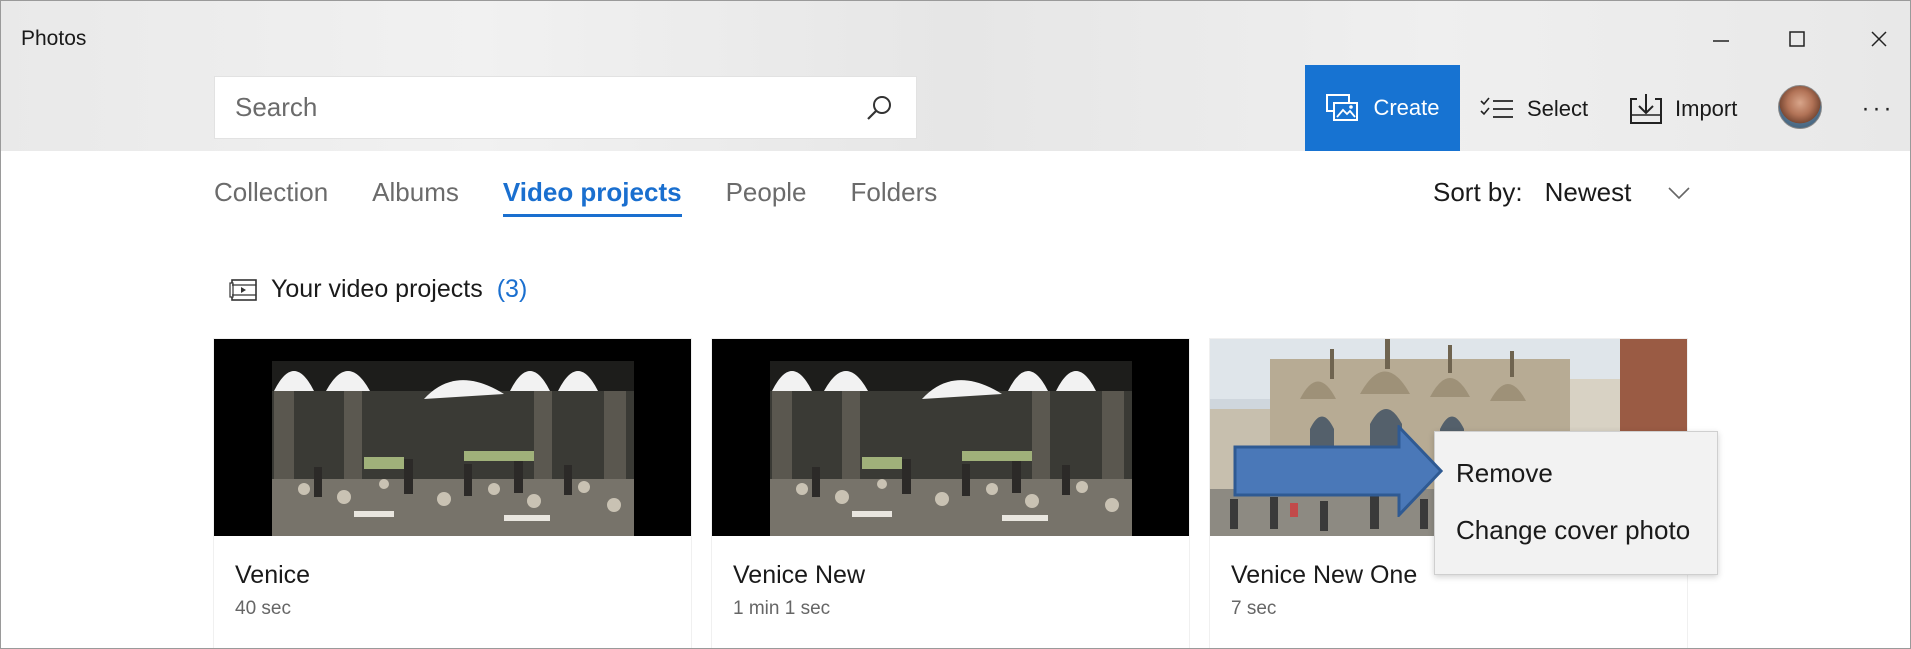 This screenshot has width=1911, height=649. Describe the element at coordinates (1324, 575) in the screenshot. I see `project-title: Venice New One` at that location.